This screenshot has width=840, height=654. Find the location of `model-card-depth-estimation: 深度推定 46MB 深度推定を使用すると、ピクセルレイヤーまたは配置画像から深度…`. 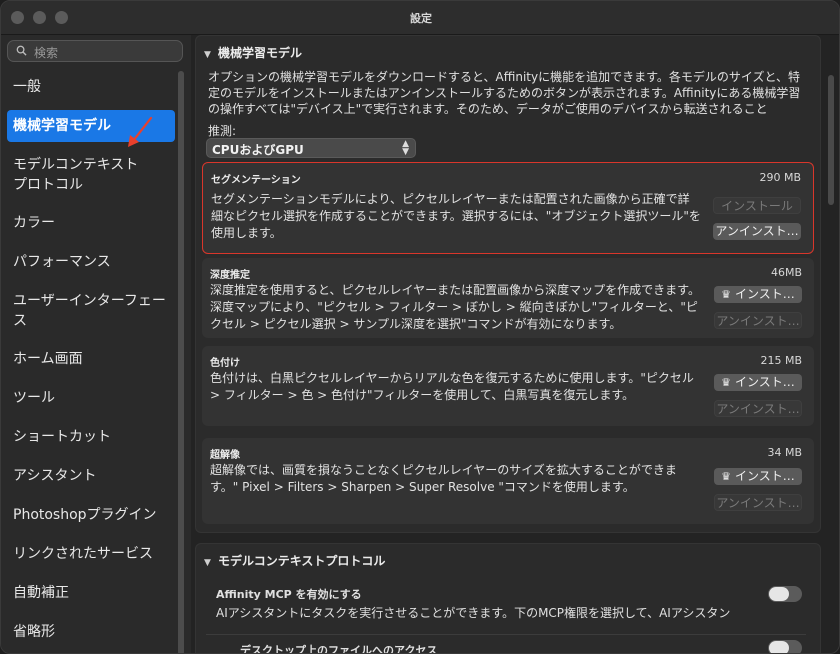

model-card-depth-estimation: 深度推定 46MB 深度推定を使用すると、ピクセルレイヤーまたは配置画像から深度… is located at coordinates (508, 298).